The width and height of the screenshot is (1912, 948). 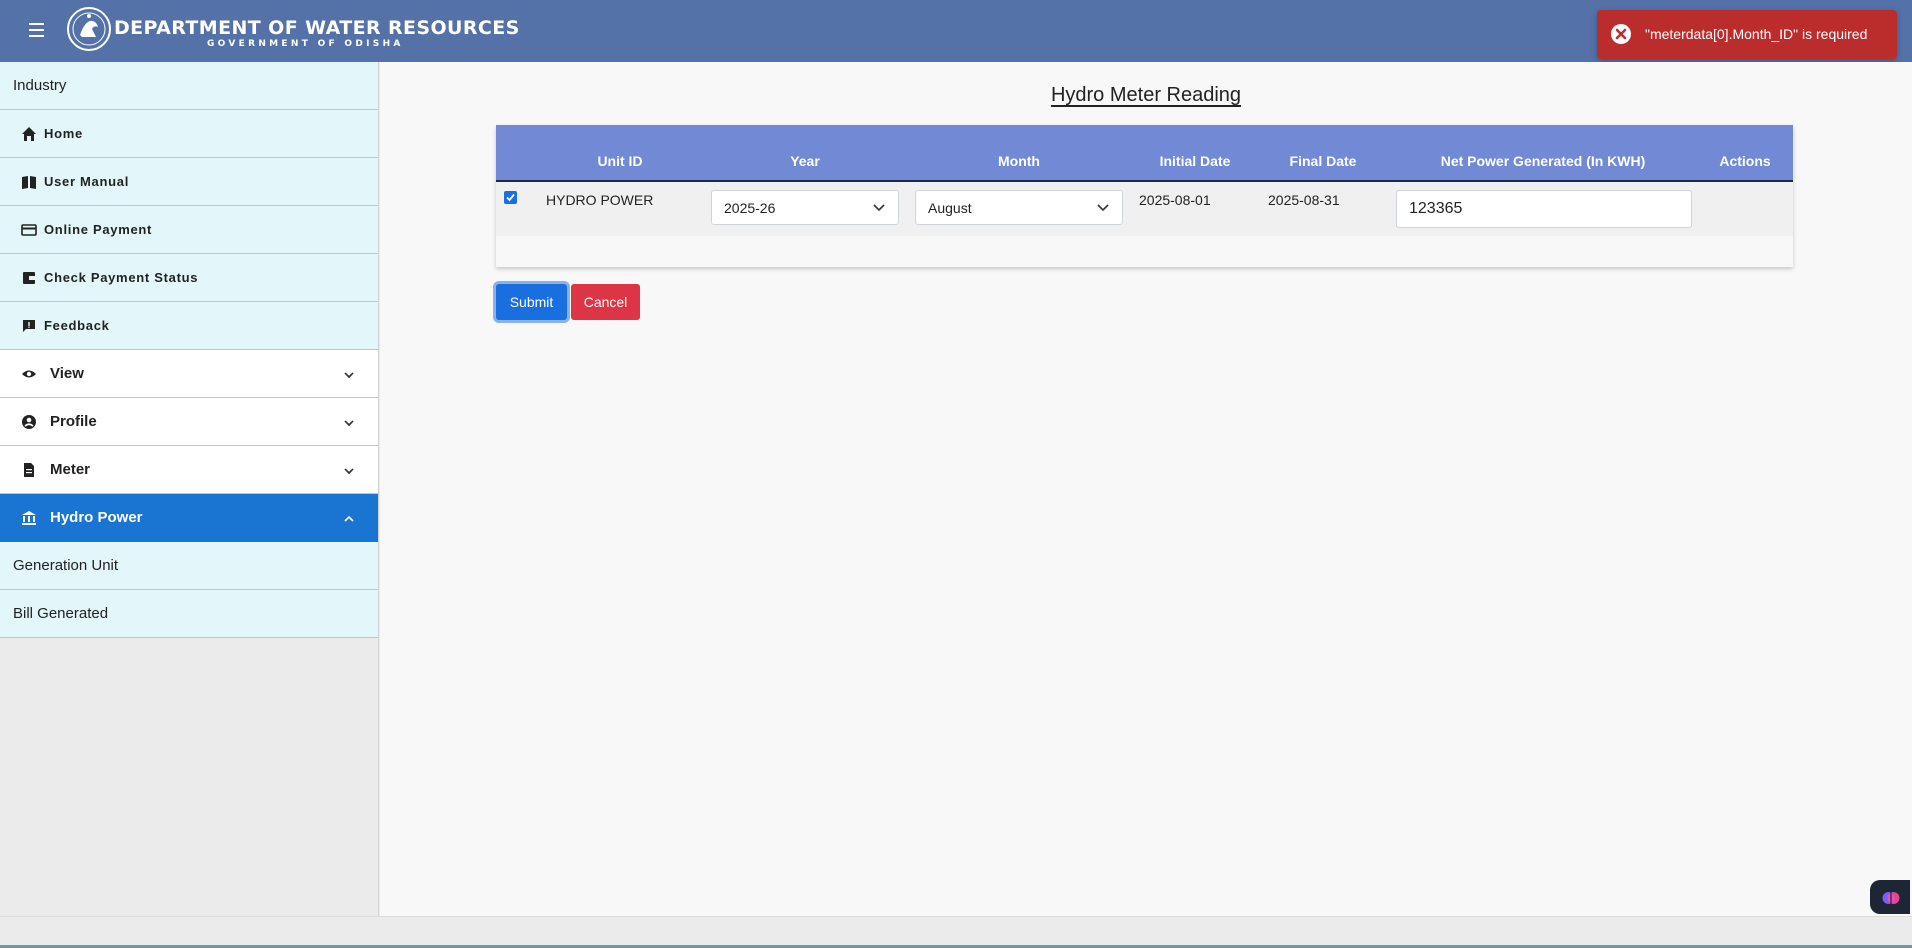 What do you see at coordinates (510, 197) in the screenshot?
I see `row-checkbox` at bounding box center [510, 197].